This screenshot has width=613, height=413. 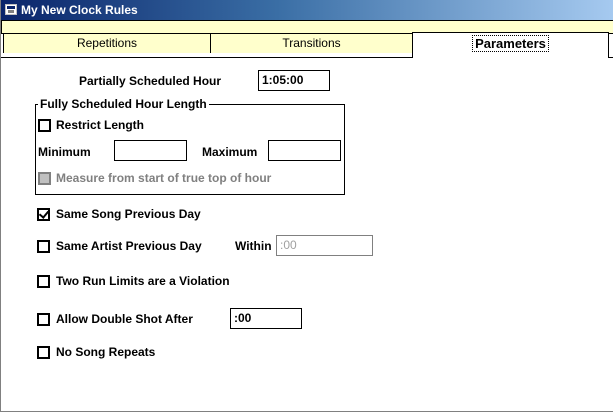 What do you see at coordinates (44, 178) in the screenshot?
I see `measure-from-top-checkbox` at bounding box center [44, 178].